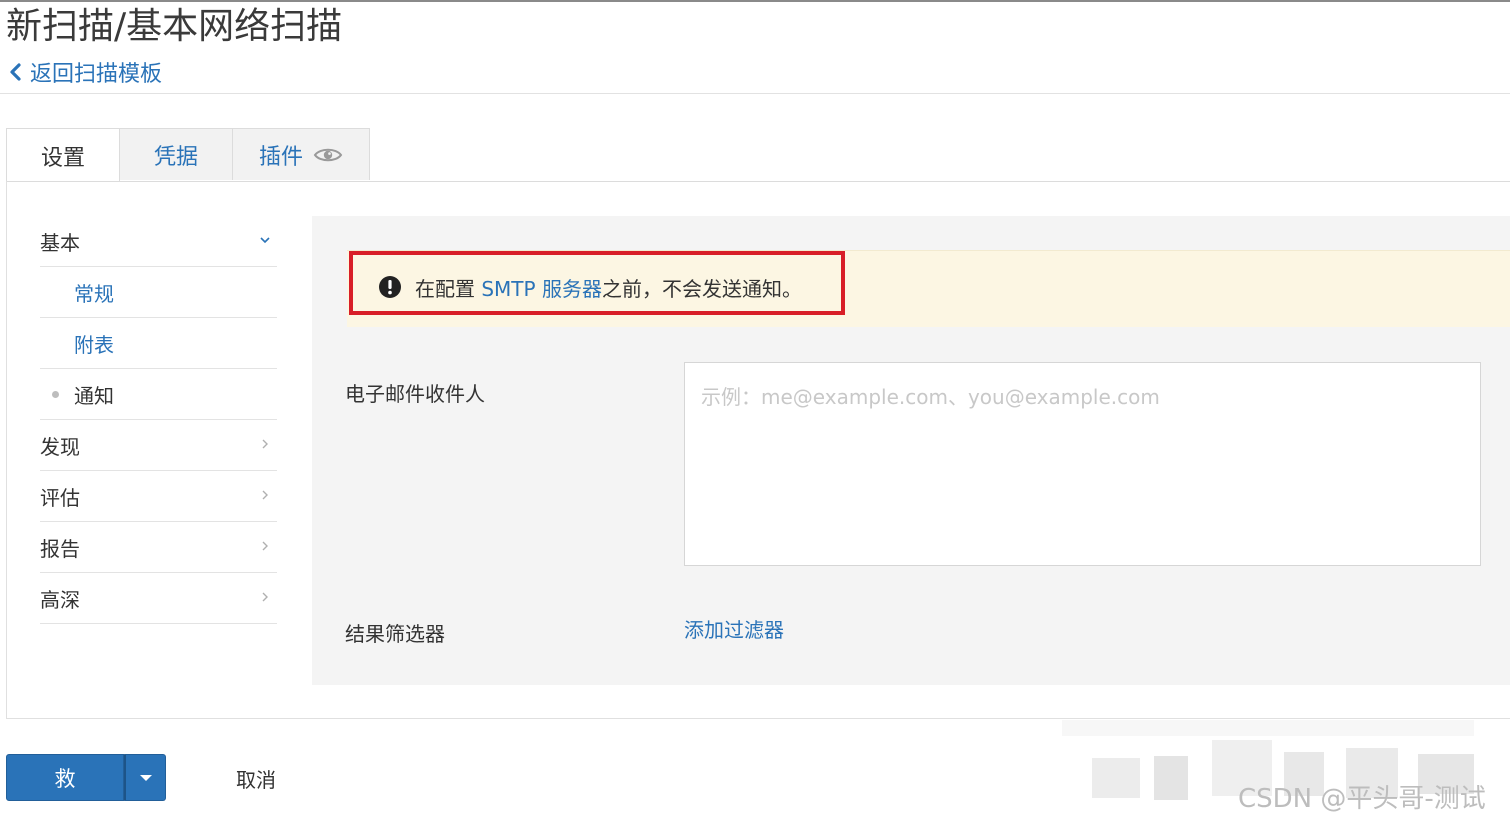 The image size is (1510, 821). I want to click on alert-text-before: 在配置, so click(448, 289).